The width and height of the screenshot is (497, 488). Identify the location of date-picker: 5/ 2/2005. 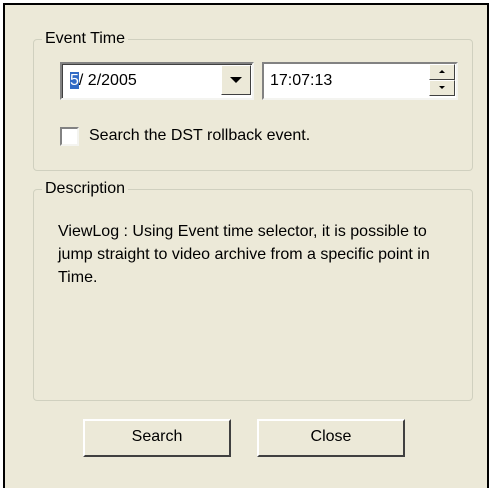
(157, 81).